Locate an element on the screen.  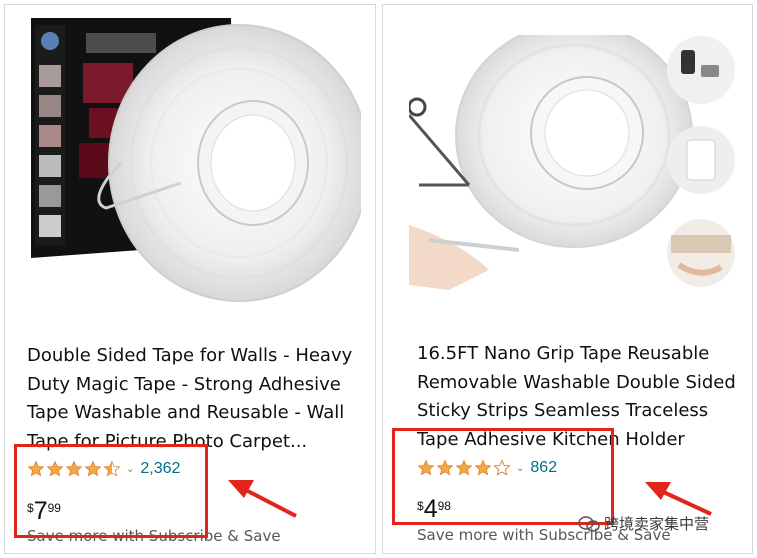
wechat-icon is located at coordinates (589, 523).